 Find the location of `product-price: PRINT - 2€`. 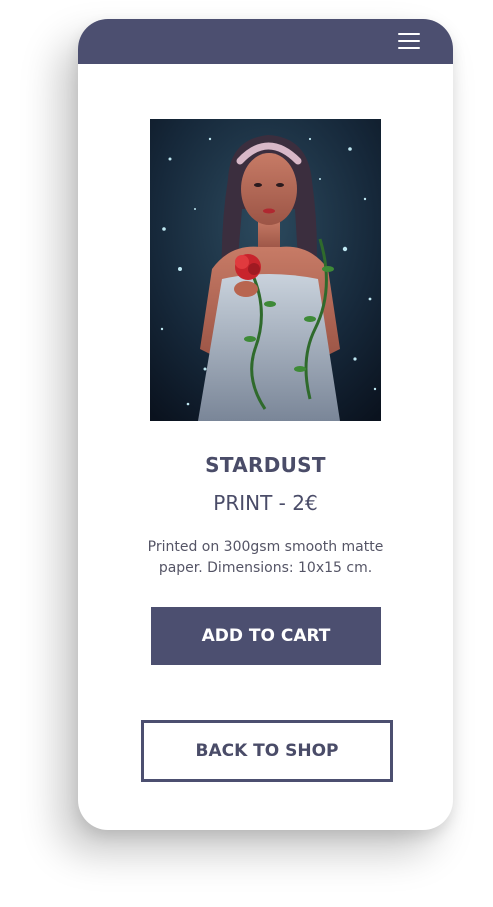

product-price: PRINT - 2€ is located at coordinates (265, 503).